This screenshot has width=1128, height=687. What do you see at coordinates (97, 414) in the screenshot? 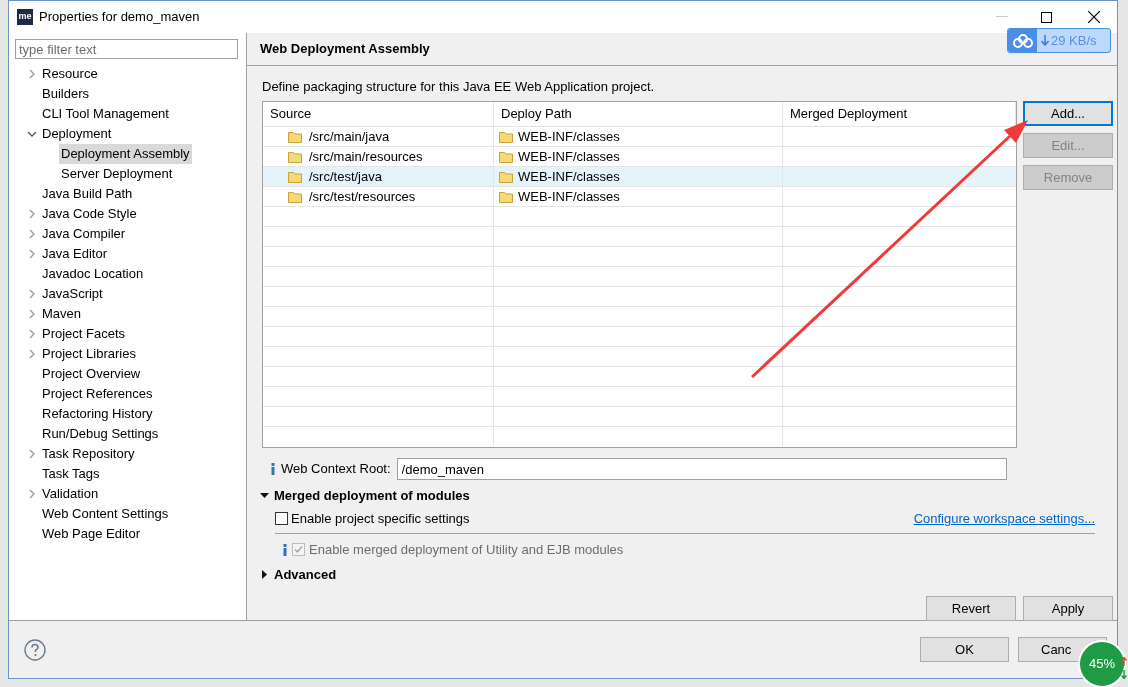
I see `tree-item: Refactoring History` at bounding box center [97, 414].